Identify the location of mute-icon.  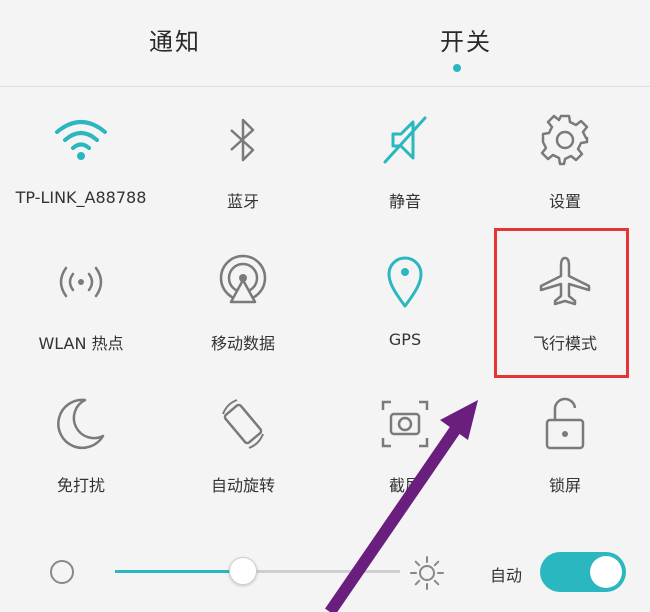
(405, 140).